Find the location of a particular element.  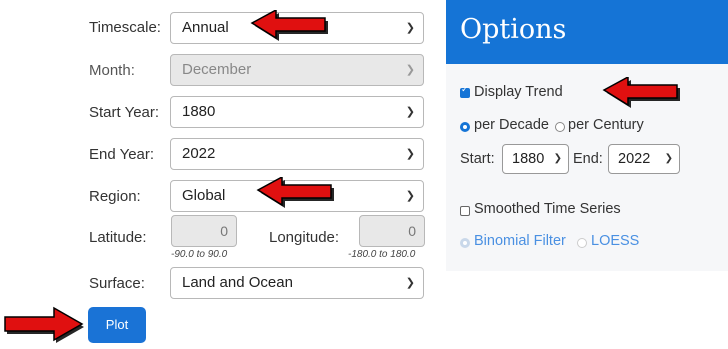

per-decade-label: per Decade is located at coordinates (511, 125).